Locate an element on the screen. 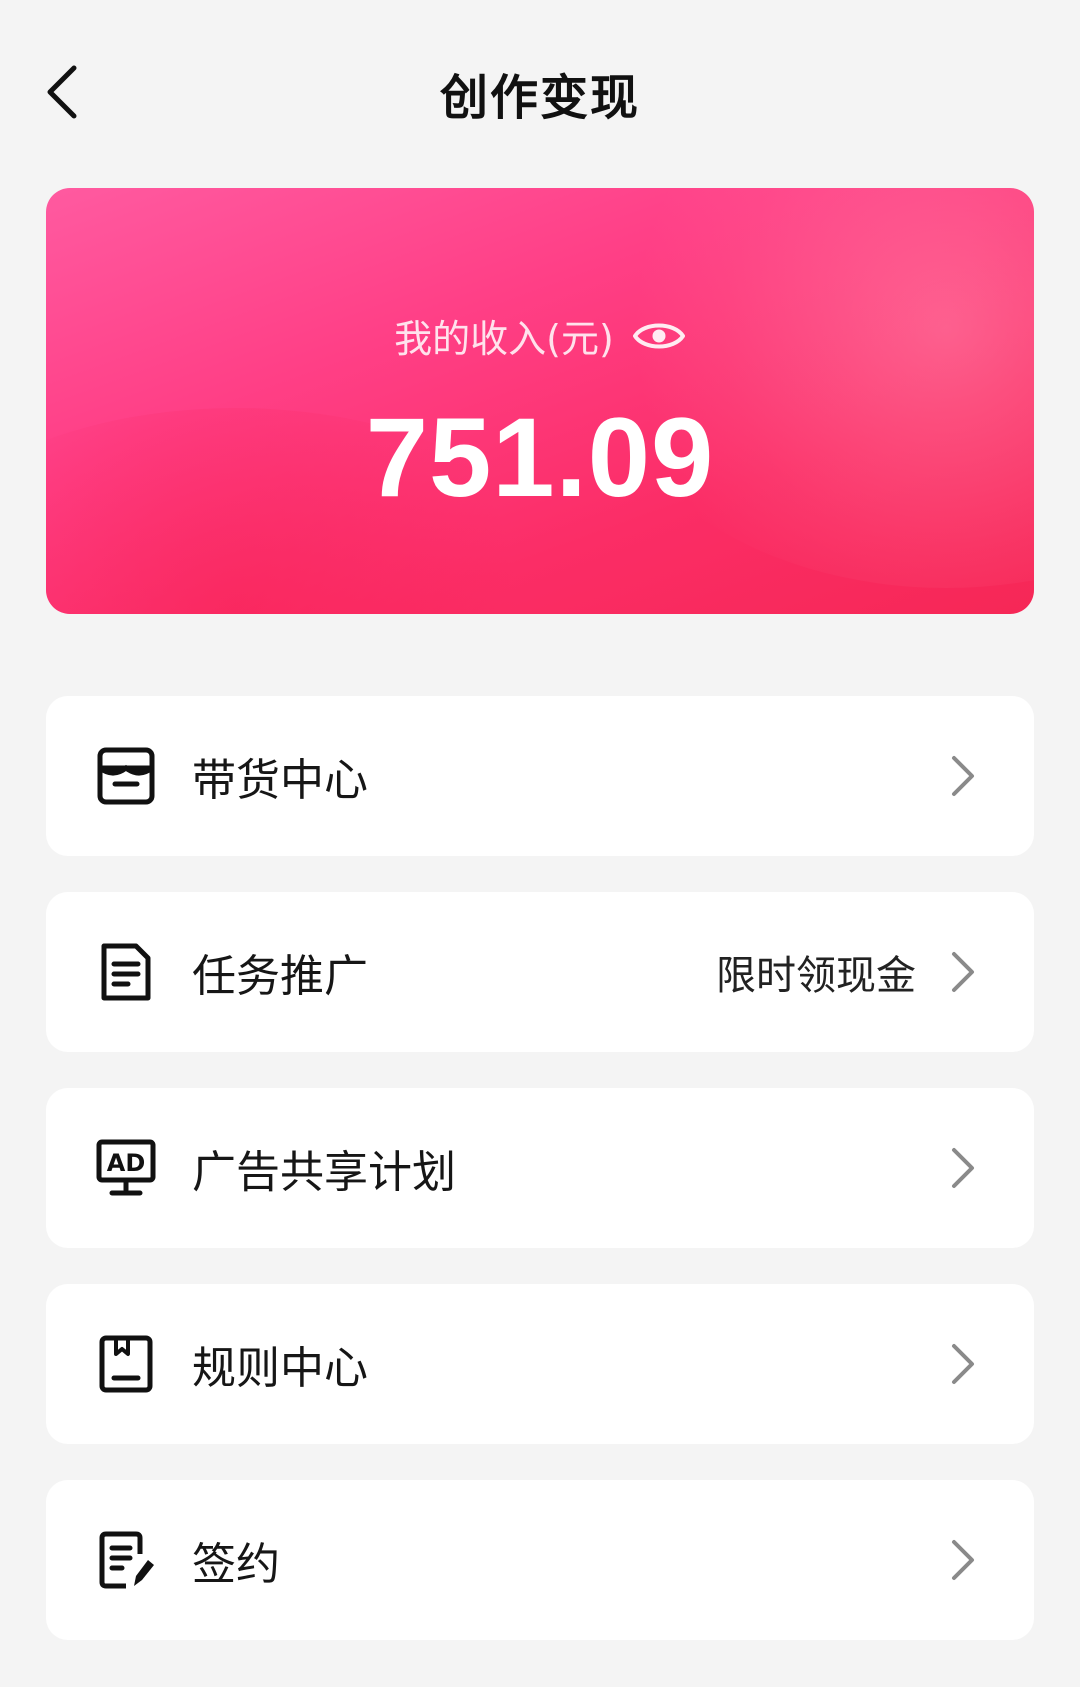  page-title: 创作变现 is located at coordinates (539, 98).